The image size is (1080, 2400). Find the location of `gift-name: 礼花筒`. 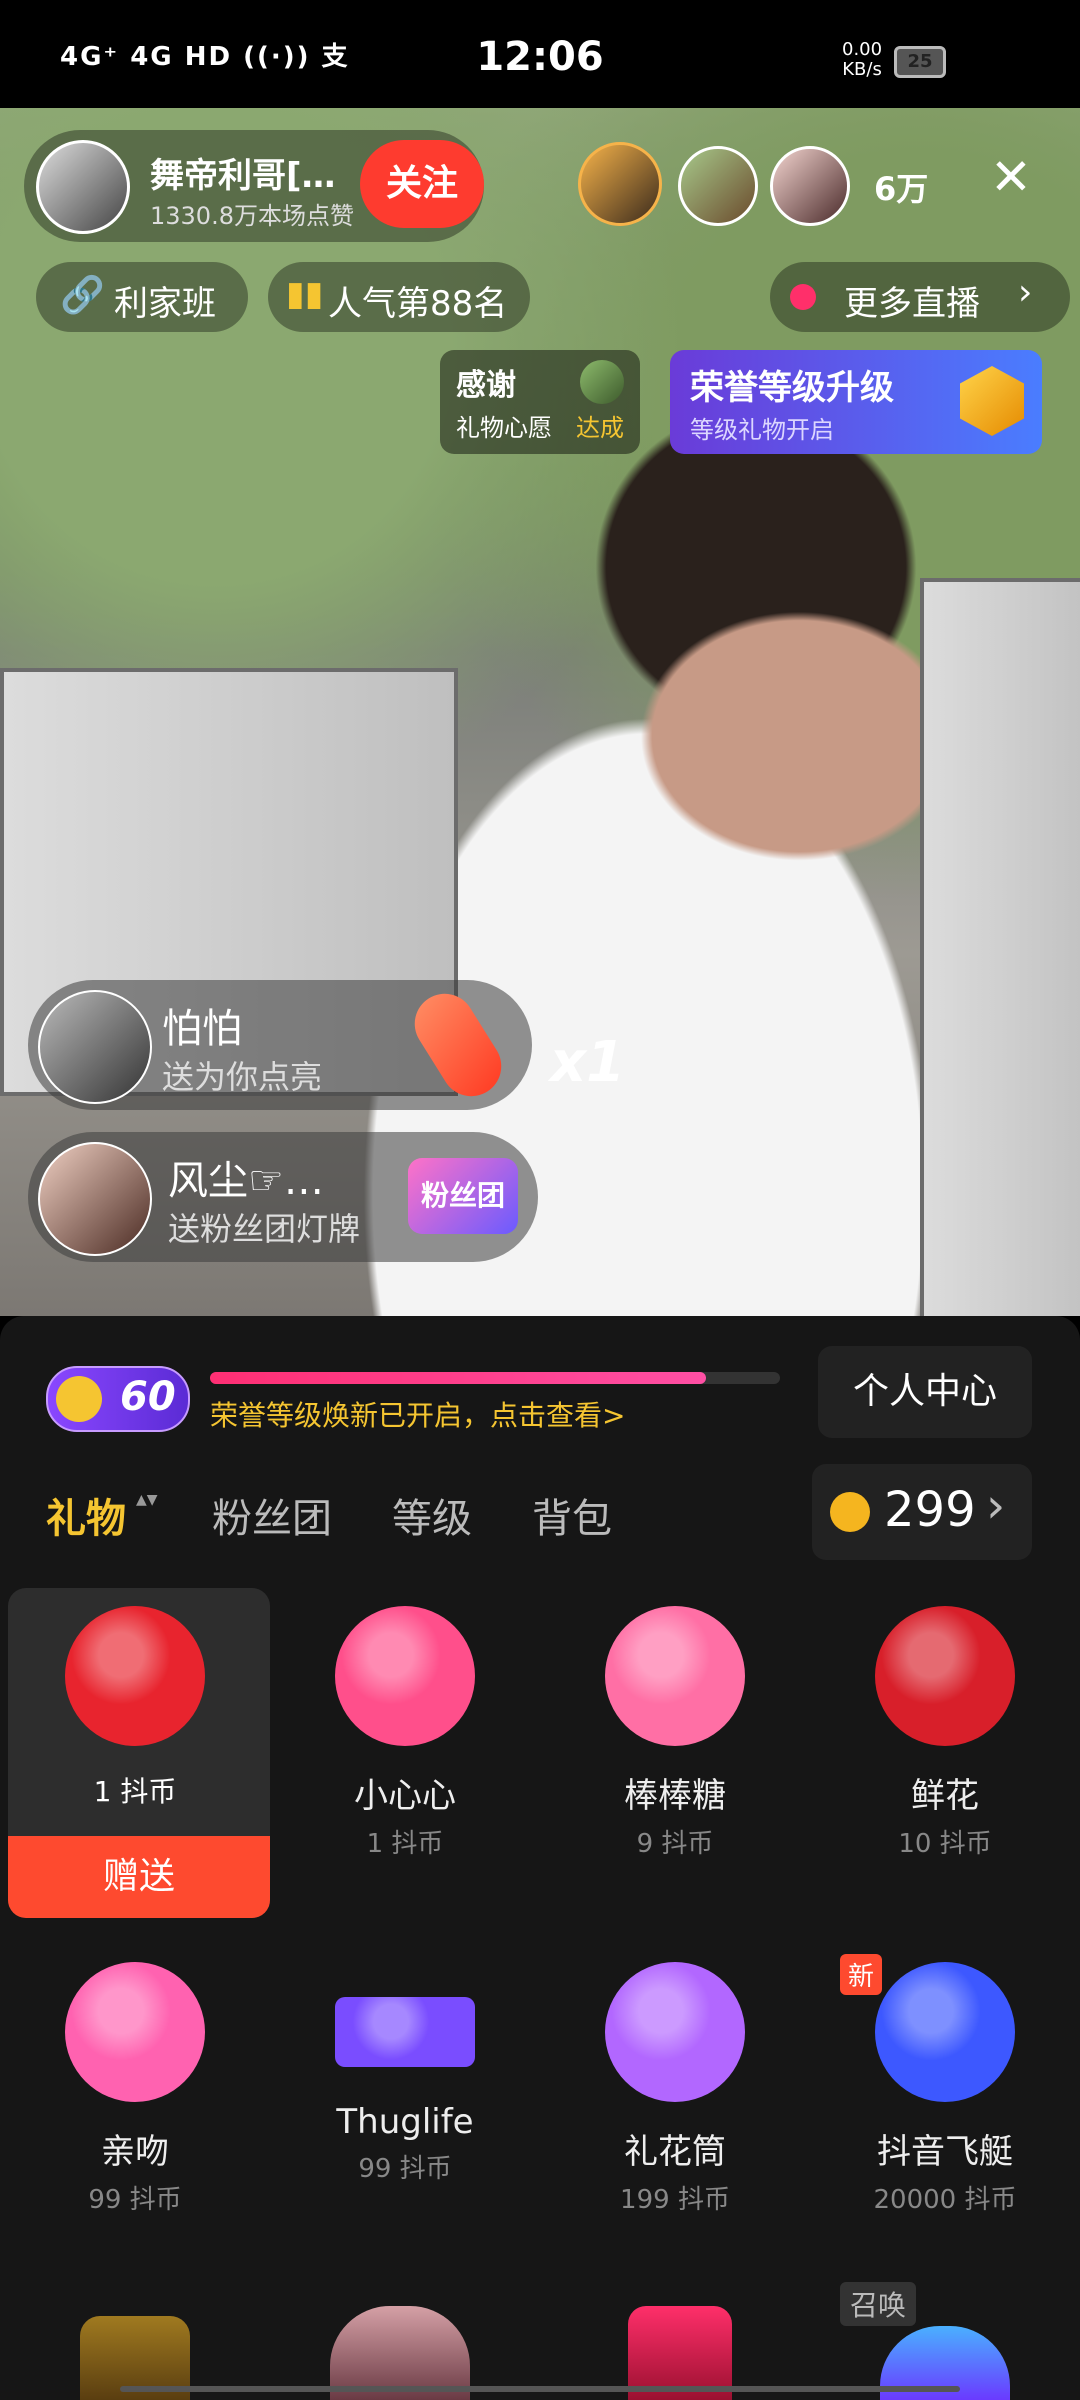

gift-name: 礼花筒 is located at coordinates (675, 2152).